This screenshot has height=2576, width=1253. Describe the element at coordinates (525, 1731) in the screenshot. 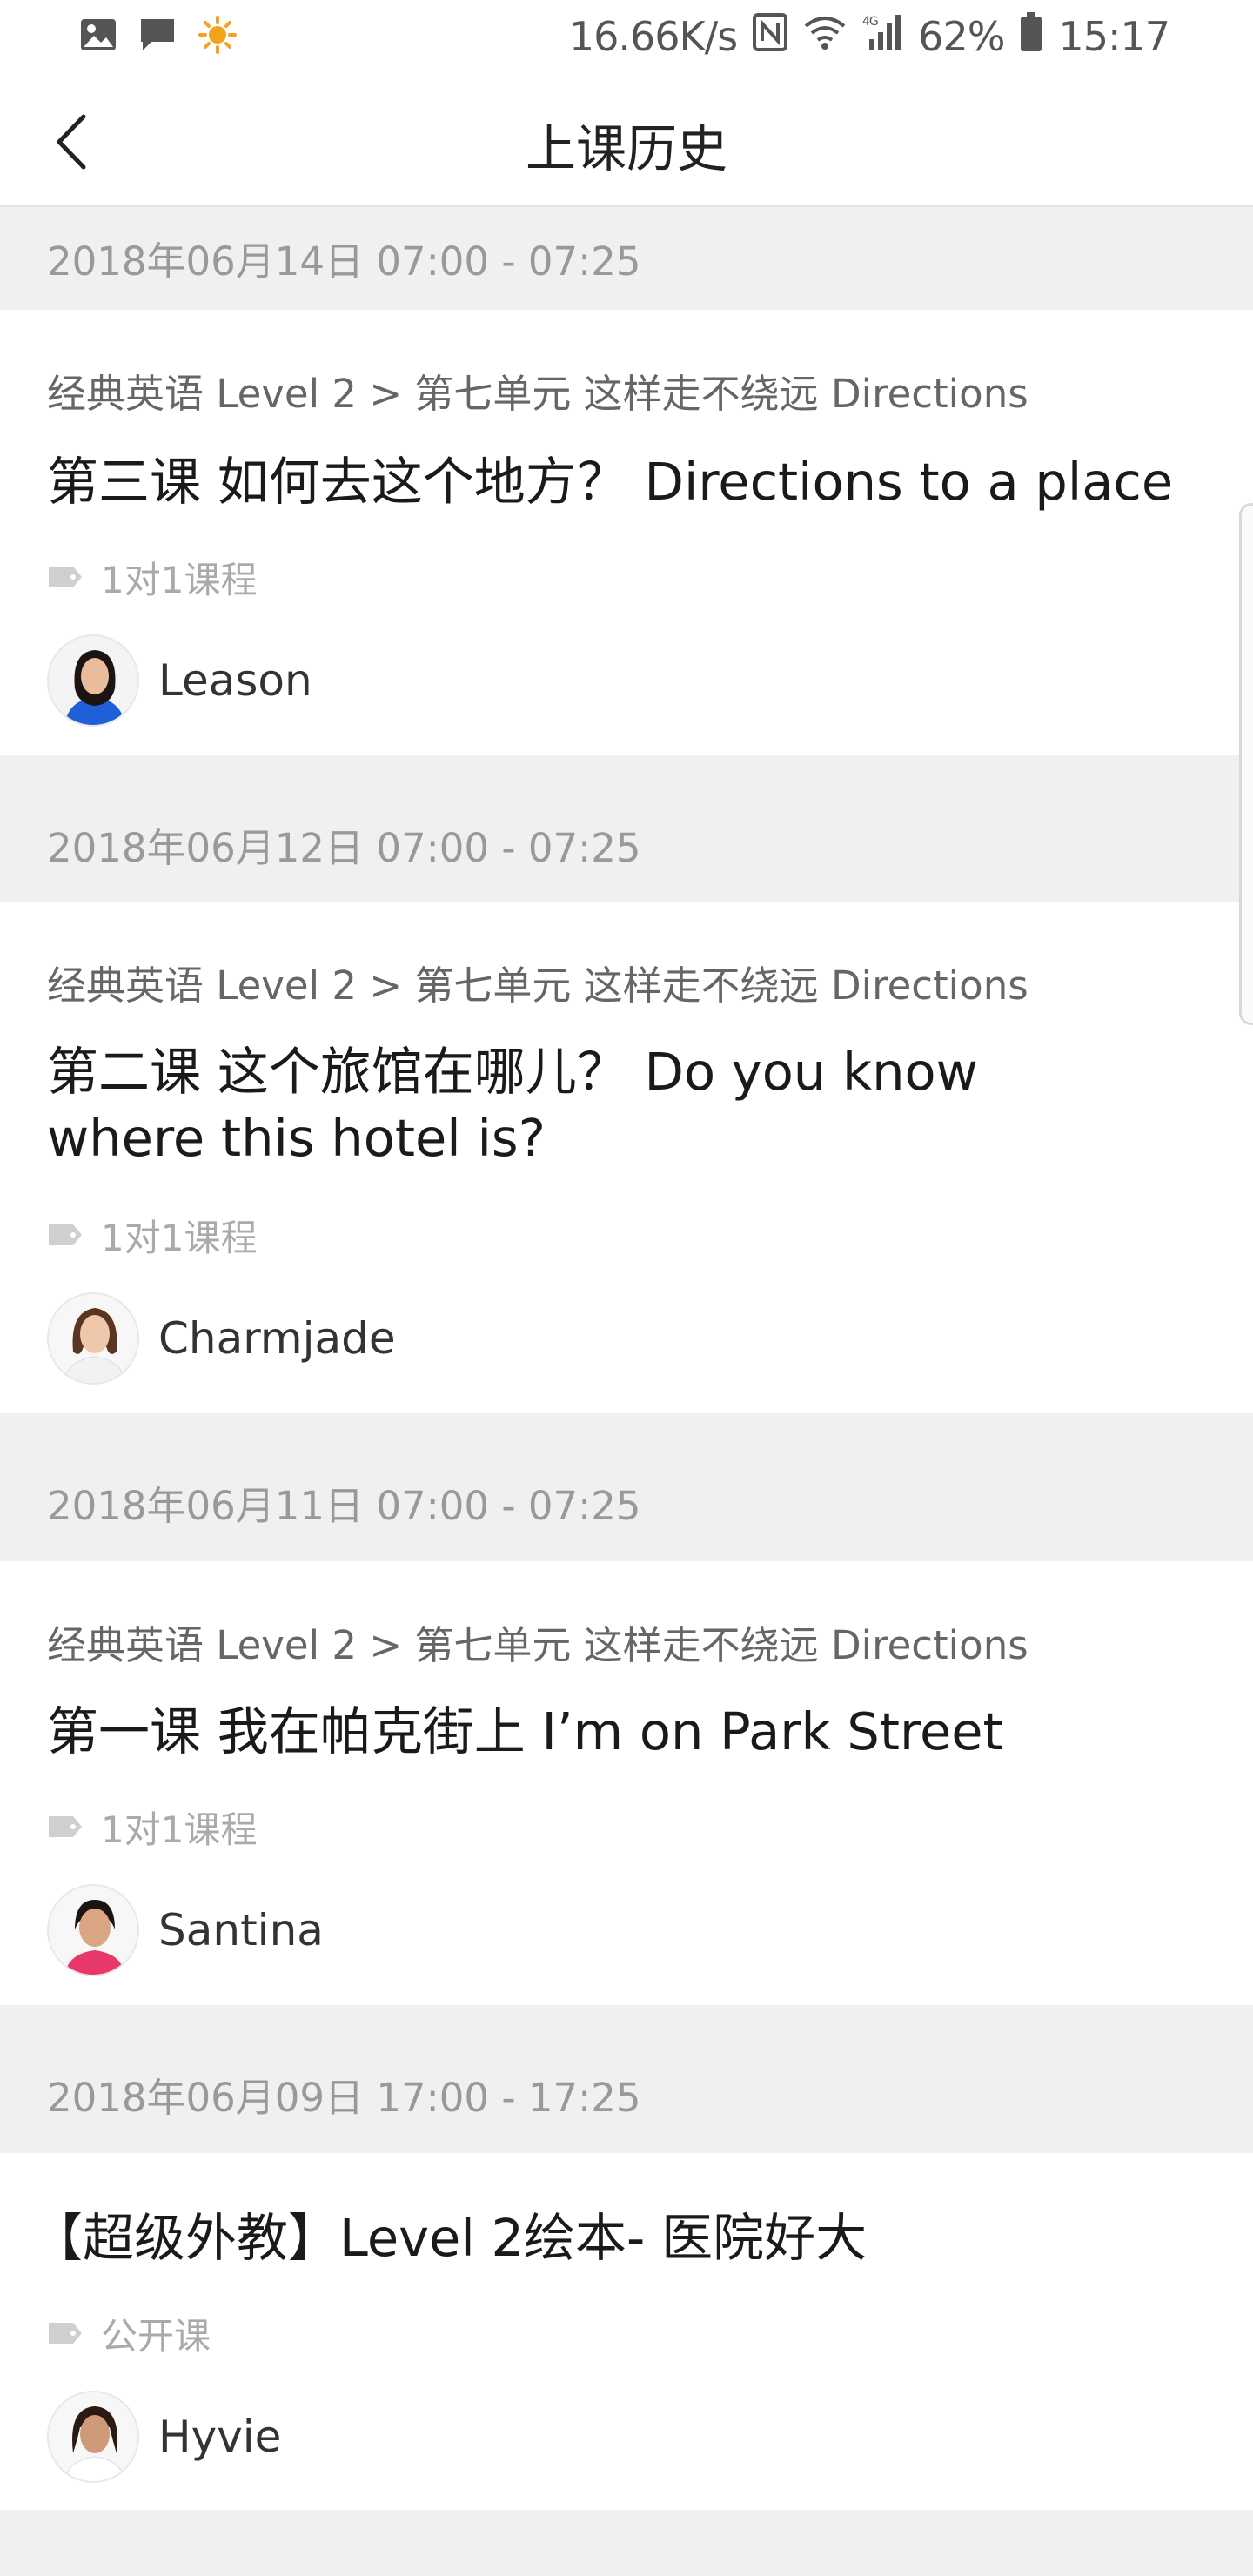

I see `lesson-title: 第一课 我在帕克街上 I’m on Park Street` at that location.